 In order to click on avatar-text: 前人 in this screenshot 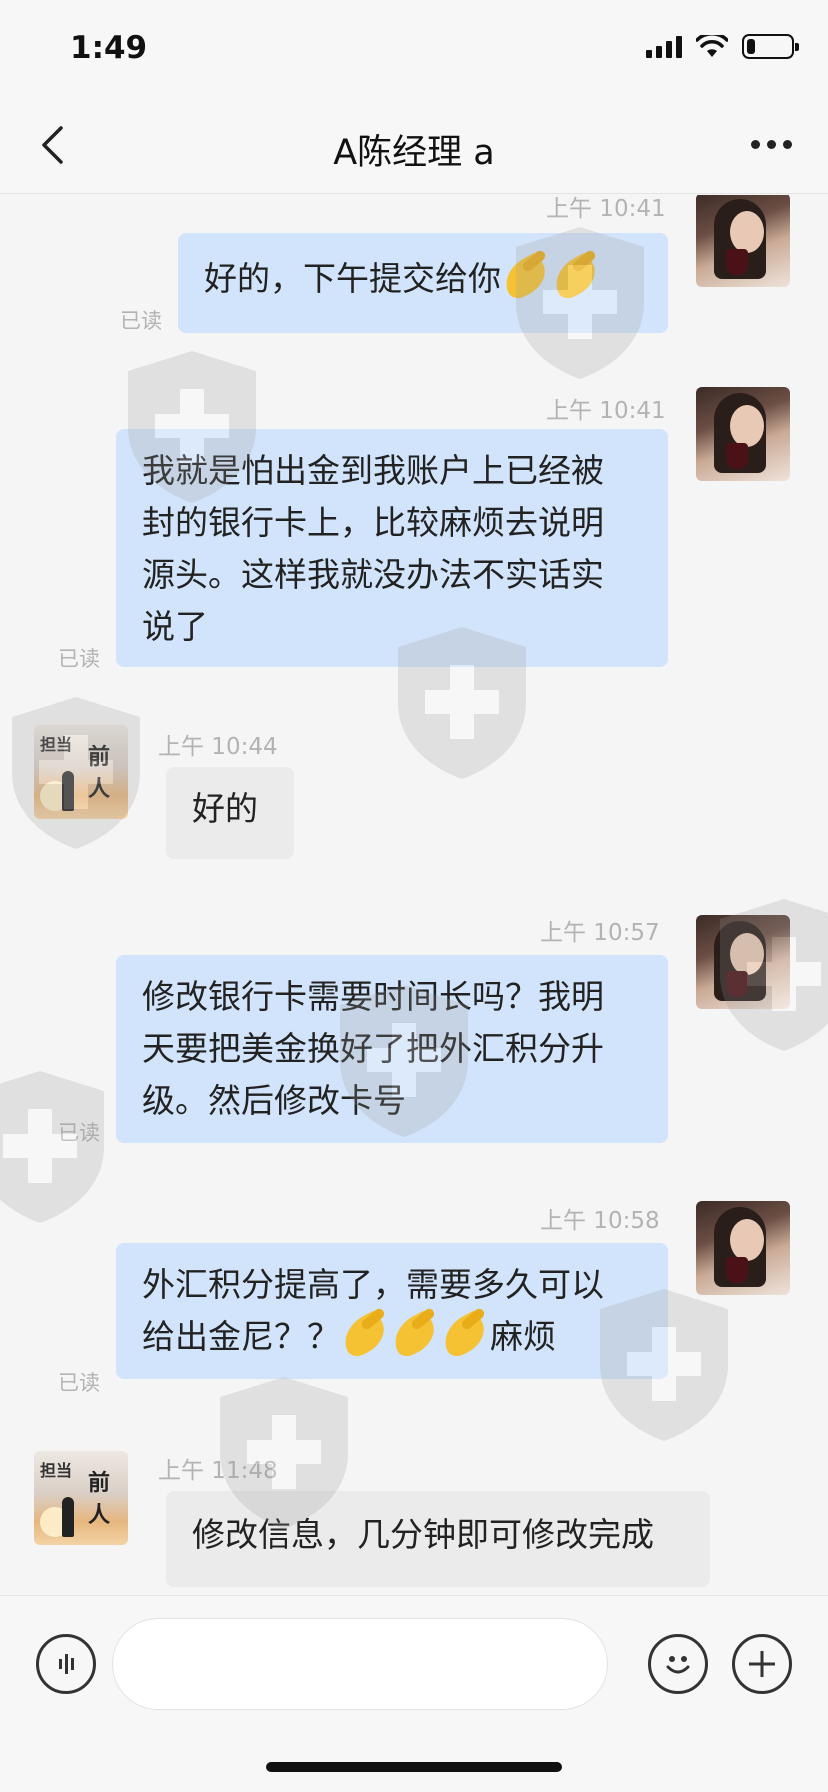, I will do `click(99, 1499)`.